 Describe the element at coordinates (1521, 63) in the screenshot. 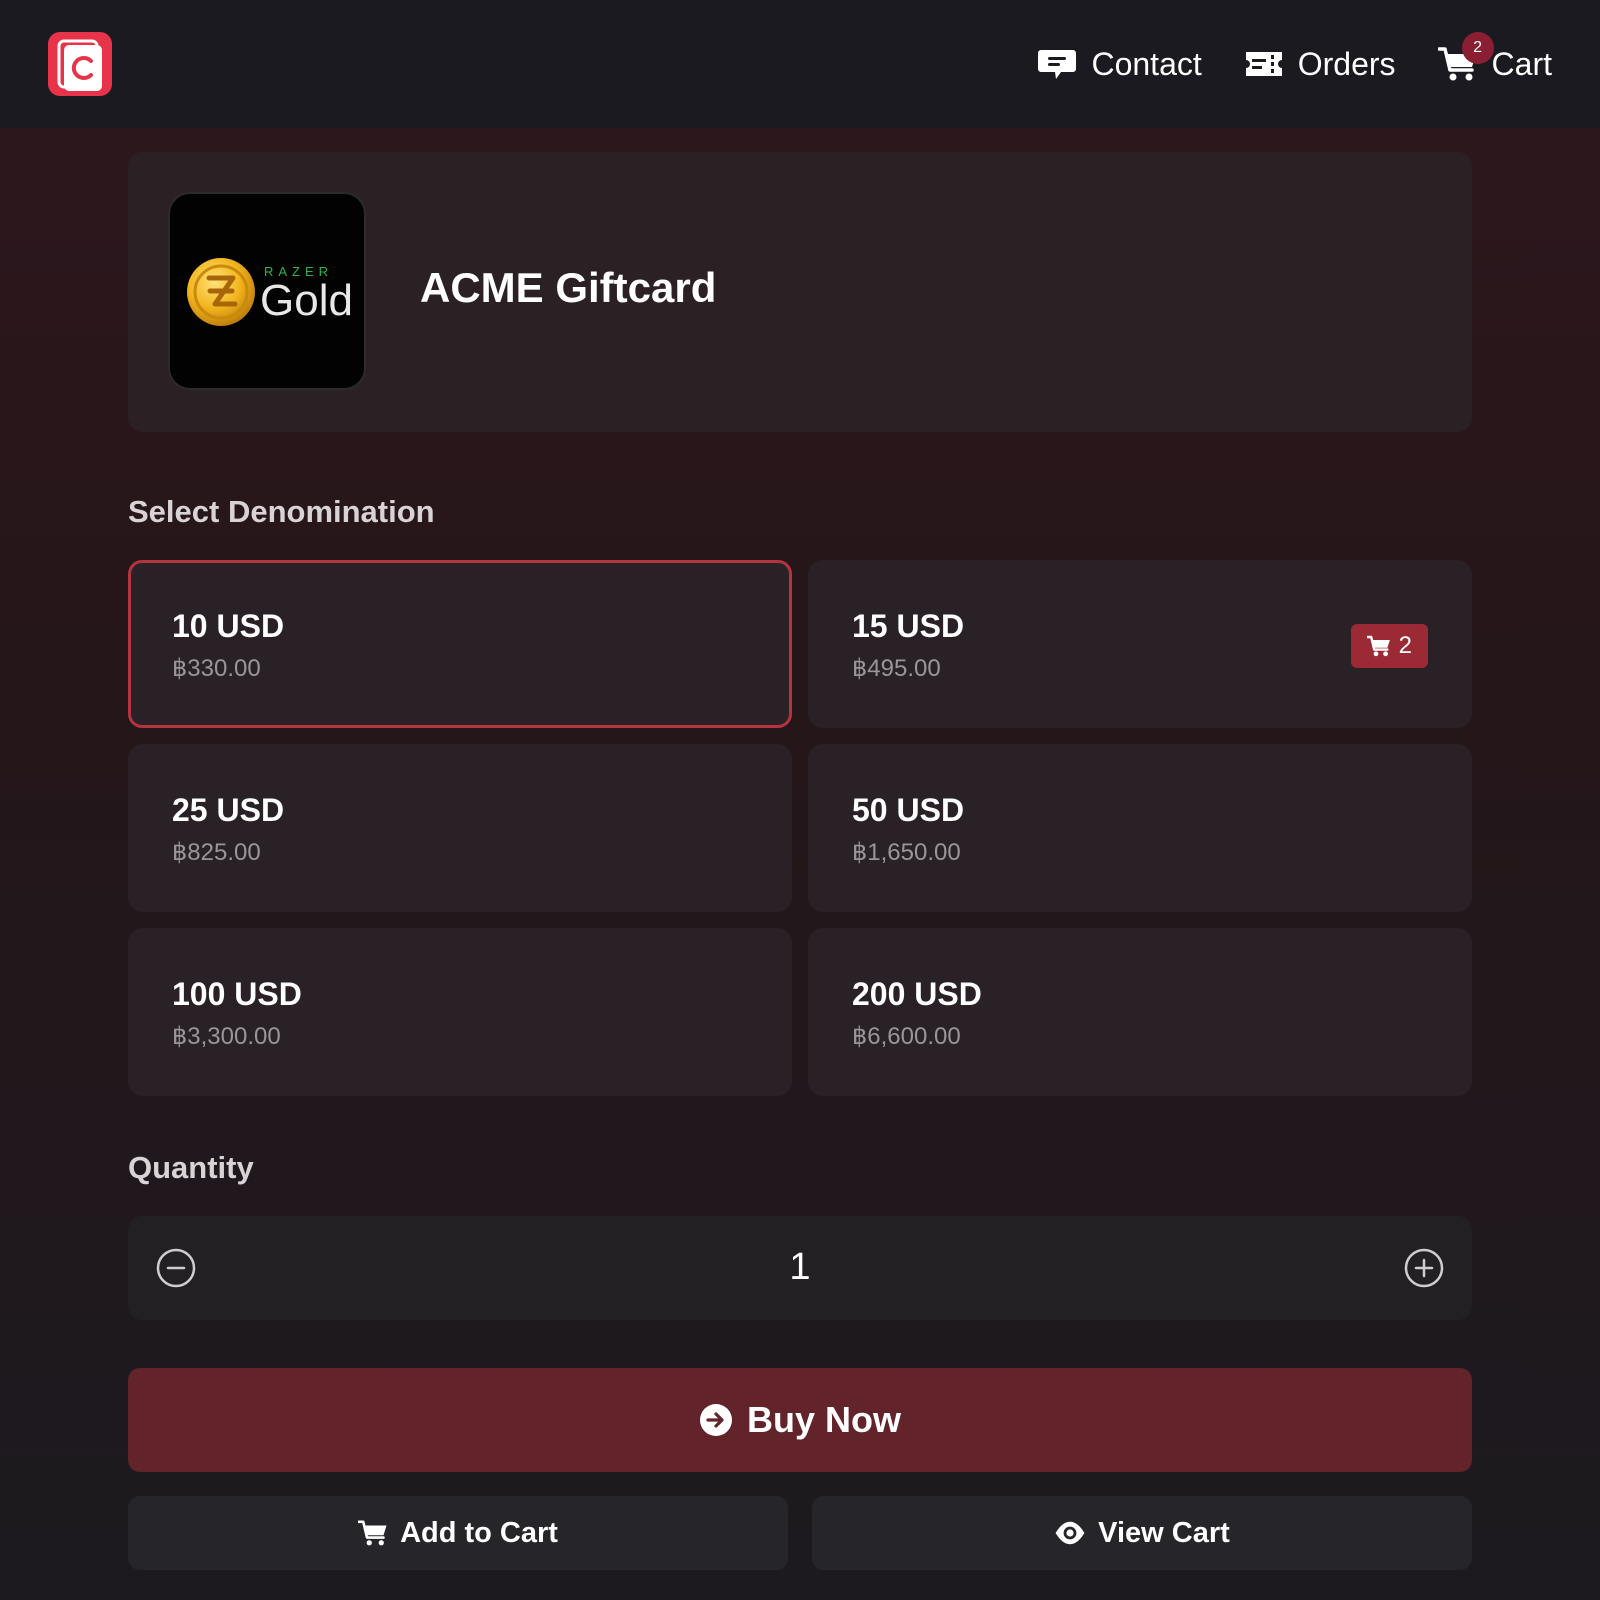

I see `nav-cart-label: Cart` at that location.